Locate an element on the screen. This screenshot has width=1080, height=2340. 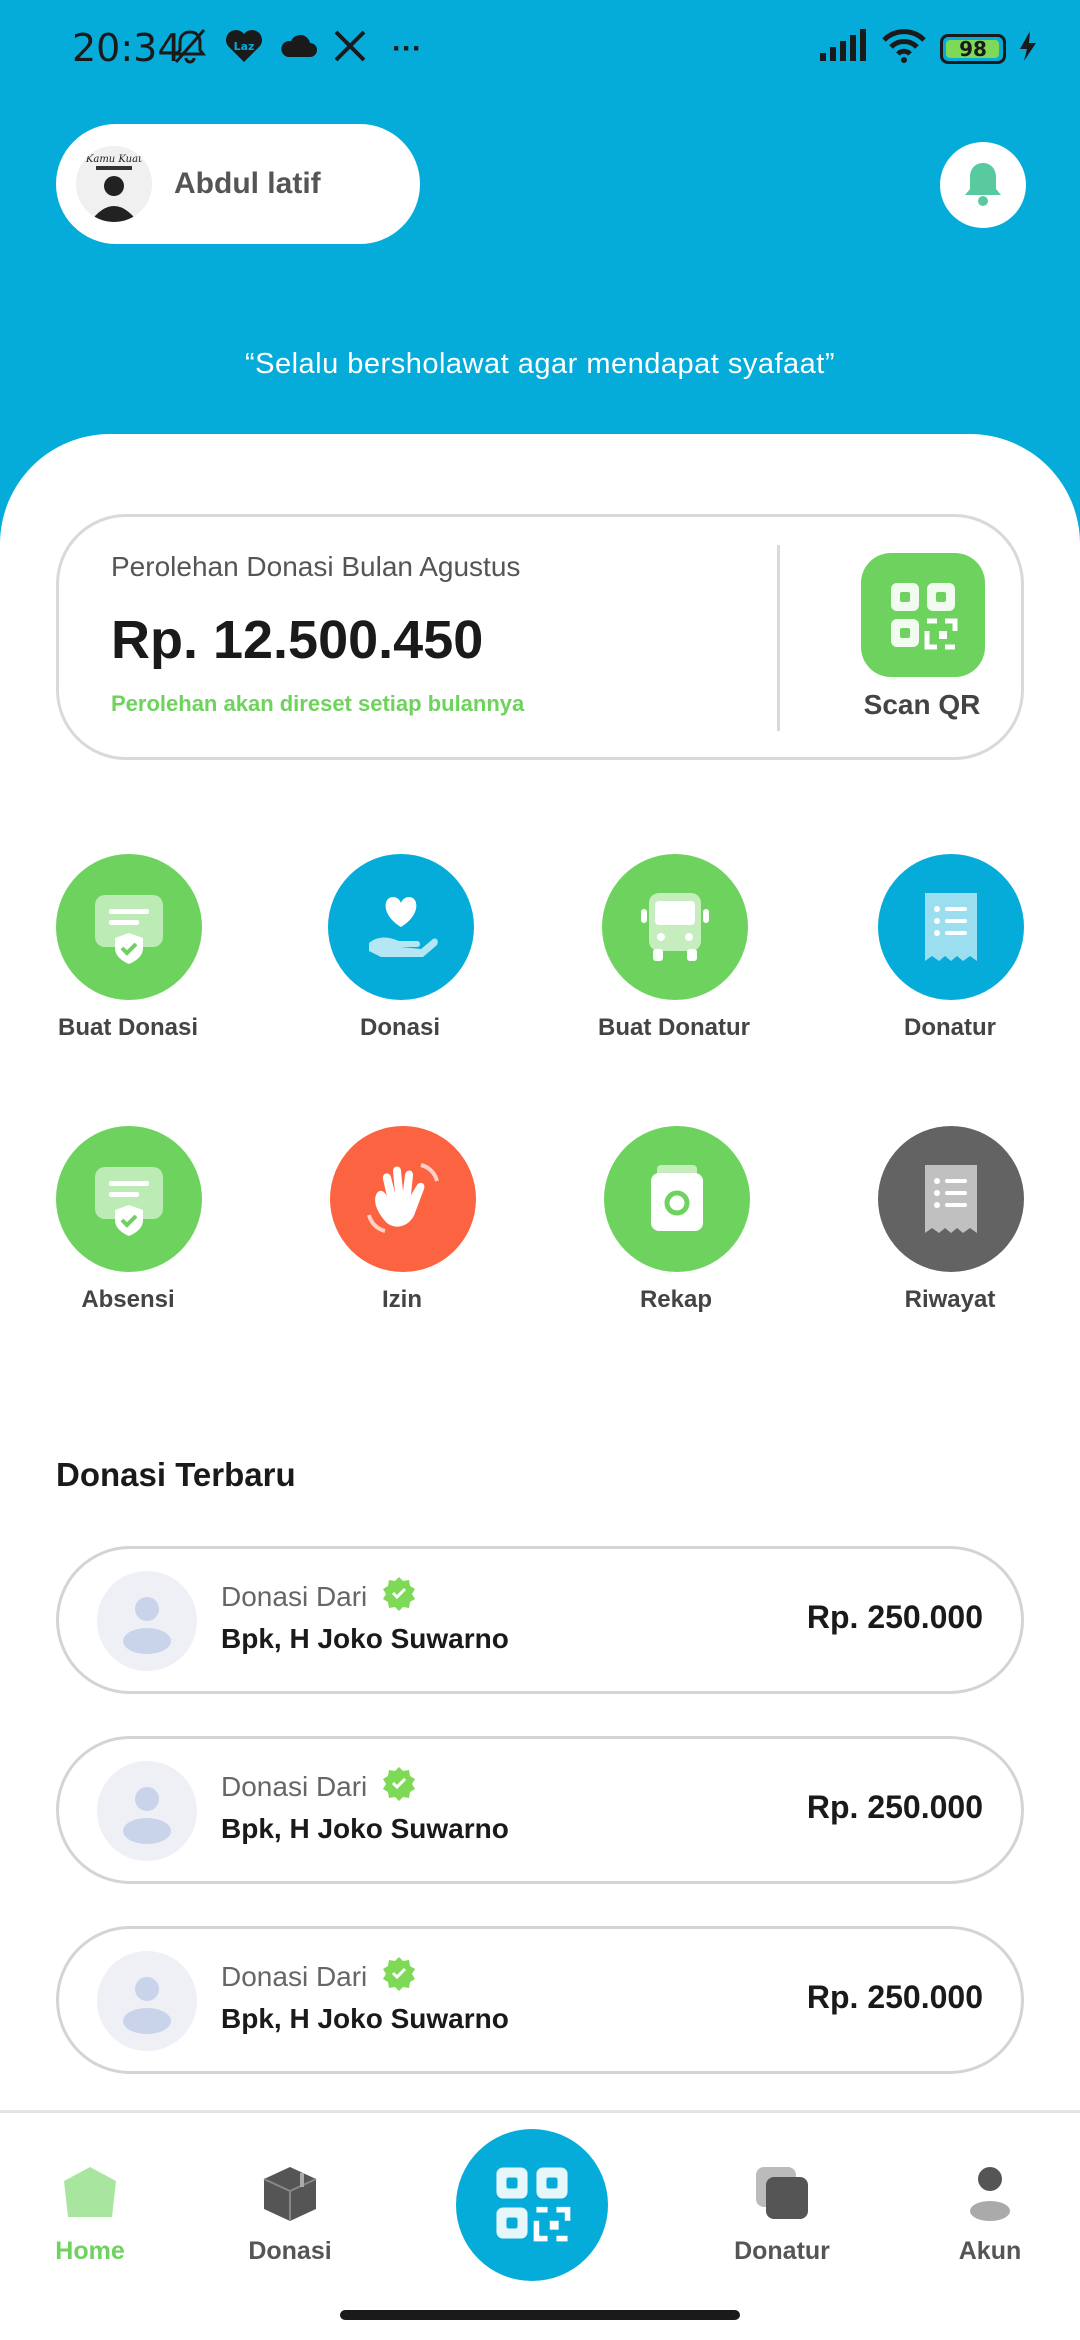
notification-icons: Laz ··· is located at coordinates (296, 48).